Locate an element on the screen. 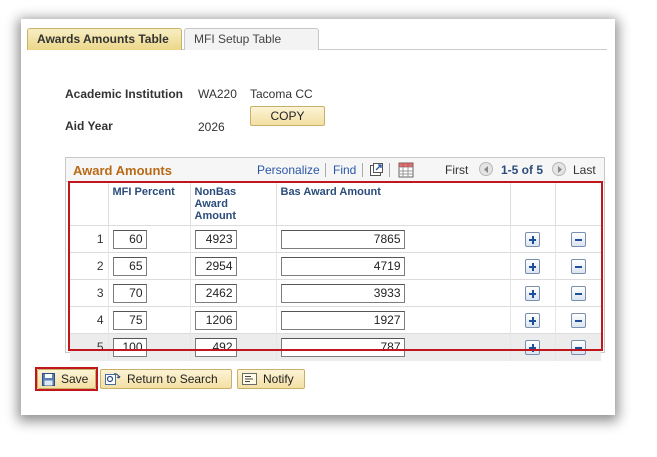 Image resolution: width=657 pixels, height=457 pixels. last-label: Last is located at coordinates (584, 170).